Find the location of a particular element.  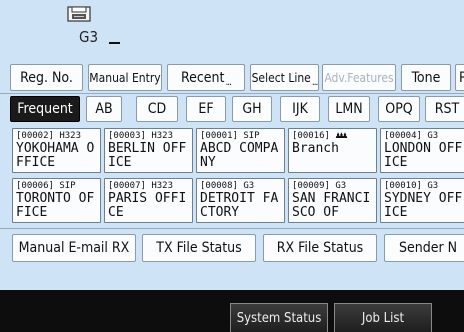

tone-button: Tone is located at coordinates (426, 77).